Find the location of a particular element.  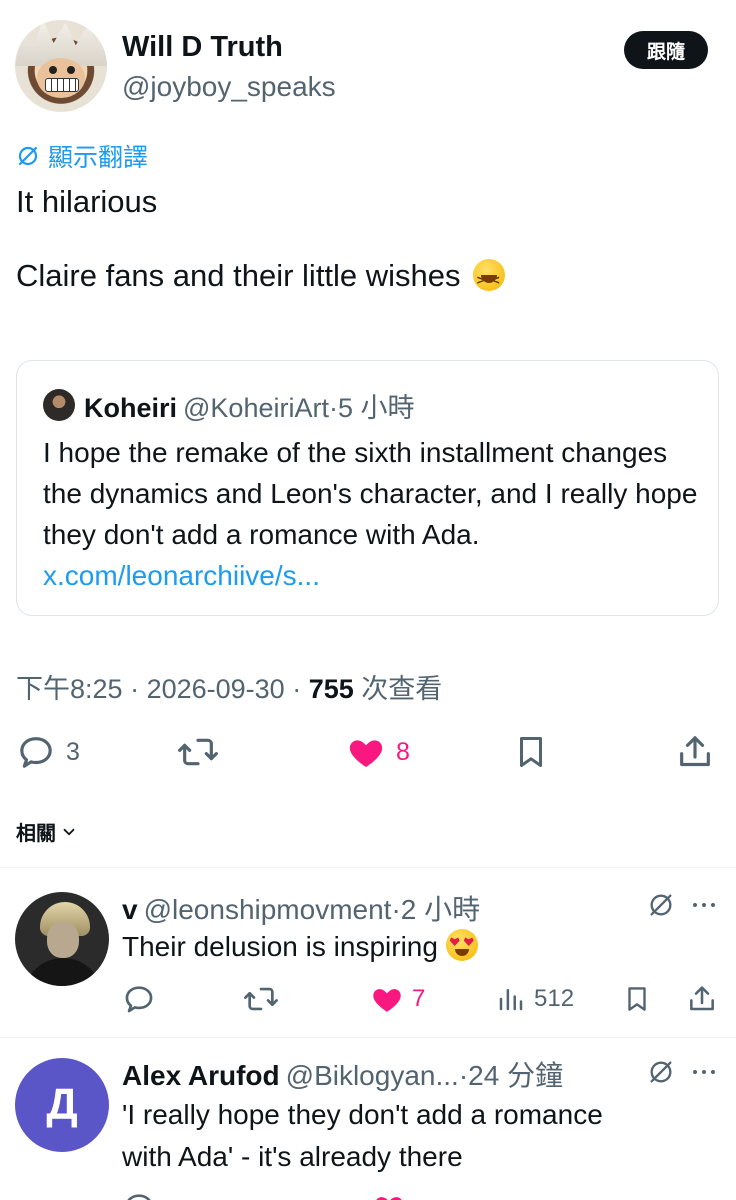

reply-reply-button is located at coordinates (139, 999).